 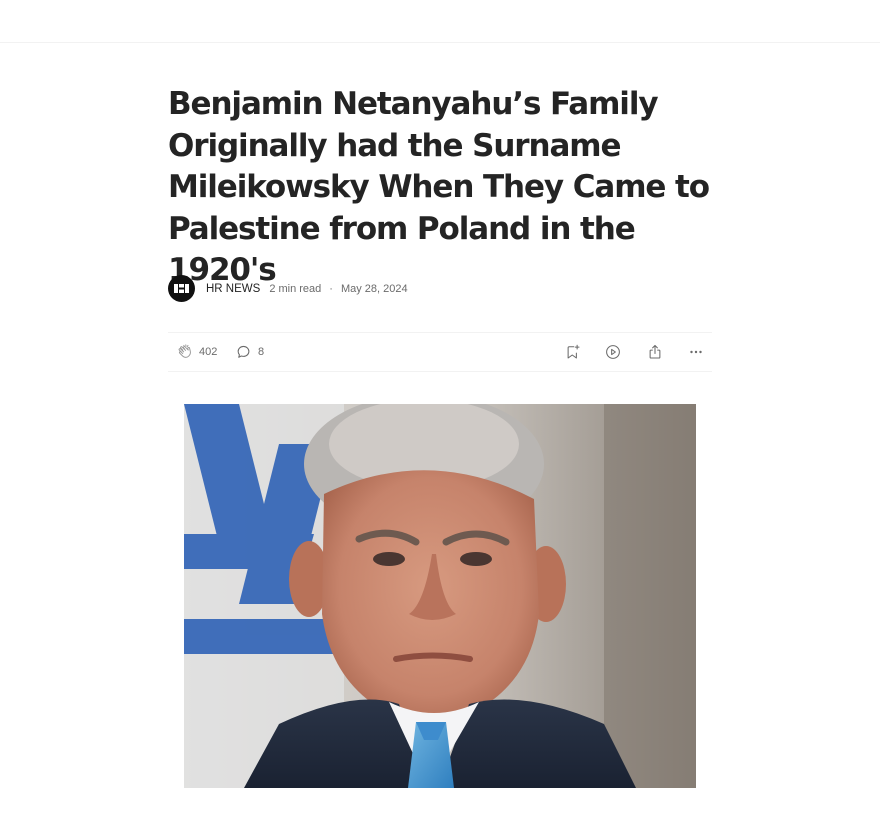 I want to click on byline: HR NEWS 2 min read · May 28, 2024, so click(x=440, y=288).